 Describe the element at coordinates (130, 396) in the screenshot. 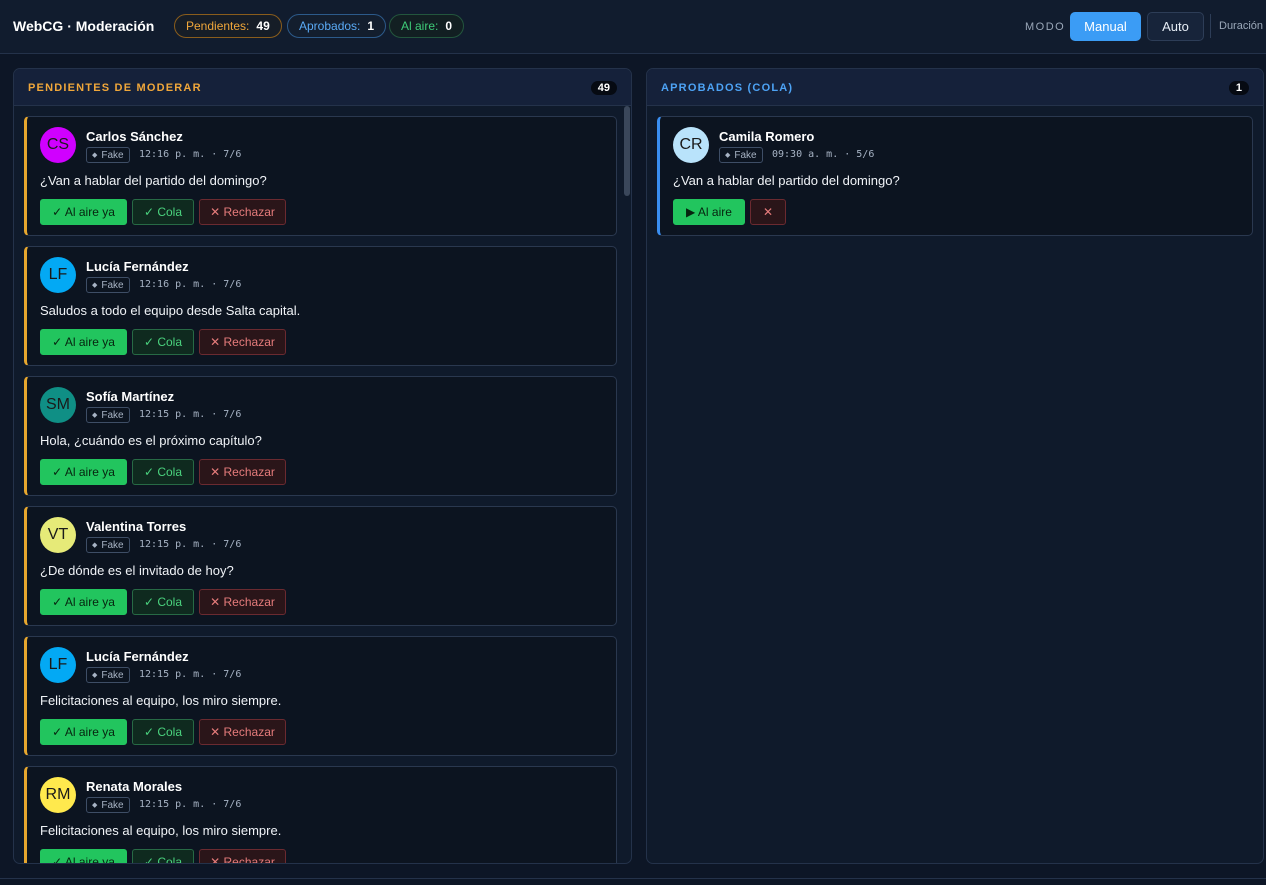

I see `author-name: Sofía Martínez` at that location.